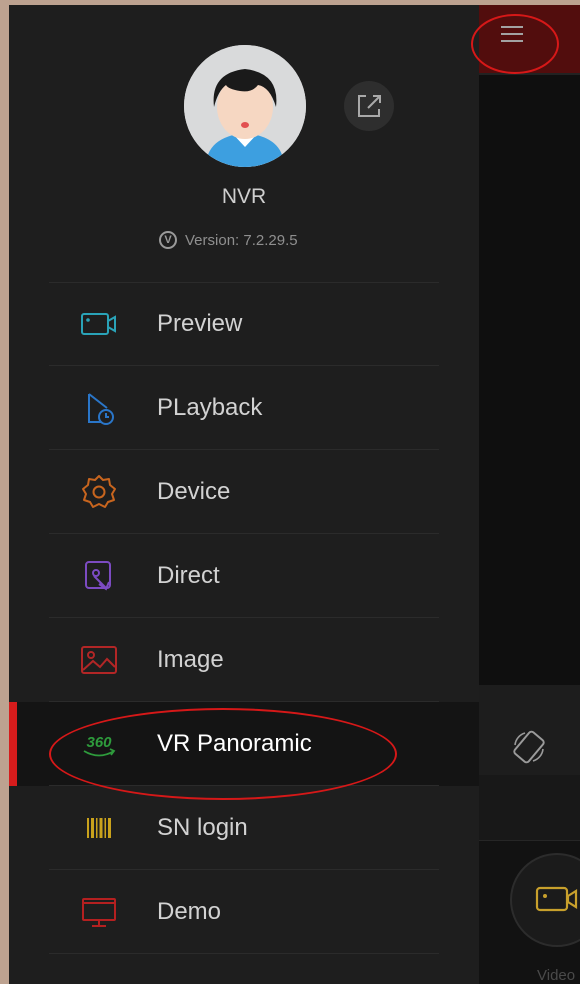 The width and height of the screenshot is (580, 984). I want to click on playback-file-clock-icon, so click(101, 409).